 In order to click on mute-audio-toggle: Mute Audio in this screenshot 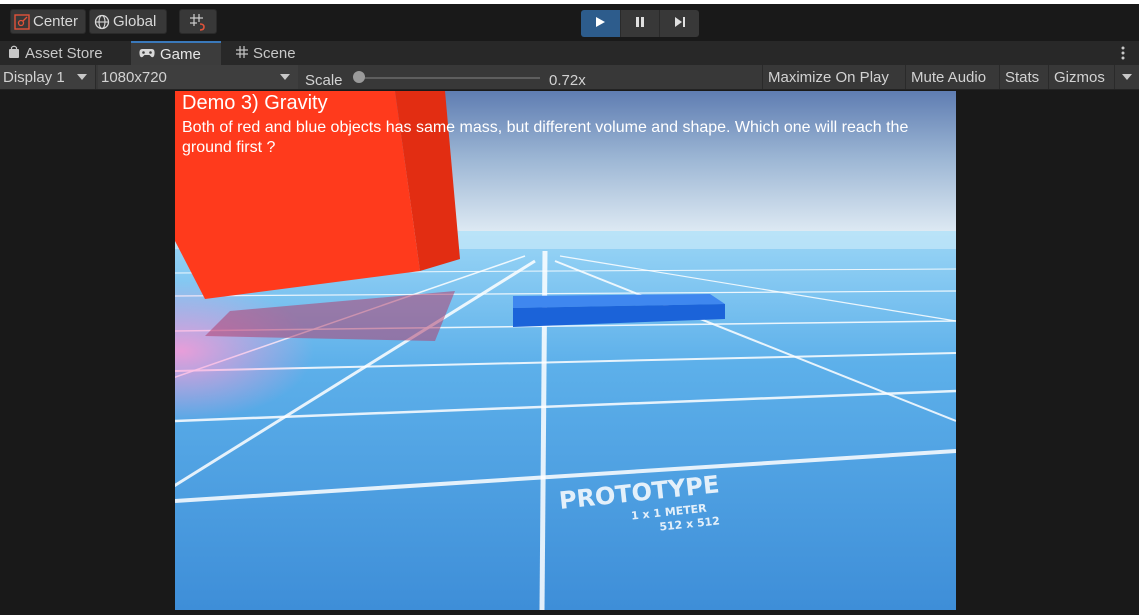, I will do `click(951, 77)`.